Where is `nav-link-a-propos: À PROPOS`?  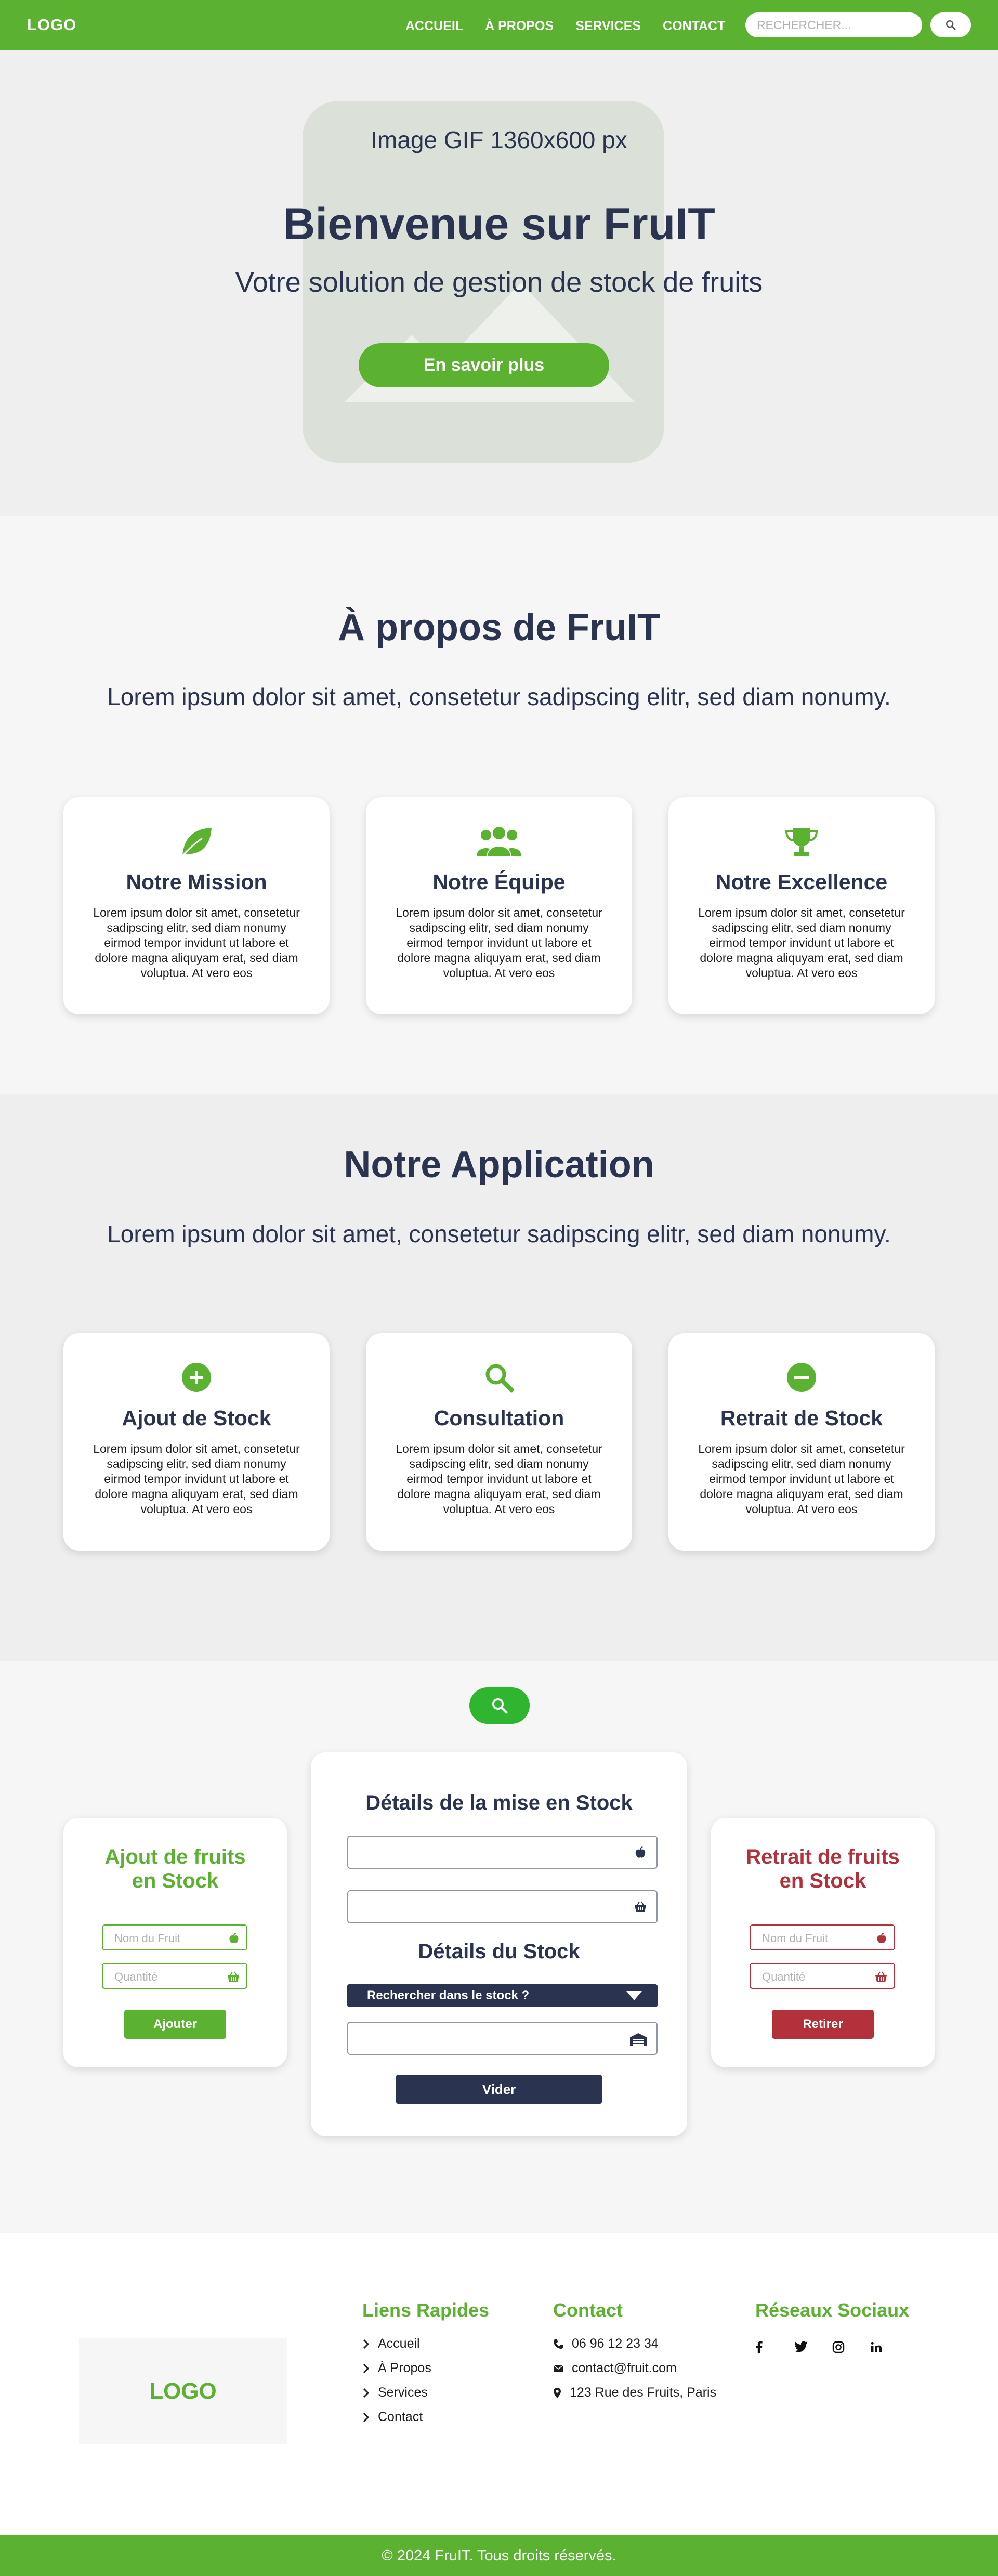 nav-link-a-propos: À PROPOS is located at coordinates (519, 26).